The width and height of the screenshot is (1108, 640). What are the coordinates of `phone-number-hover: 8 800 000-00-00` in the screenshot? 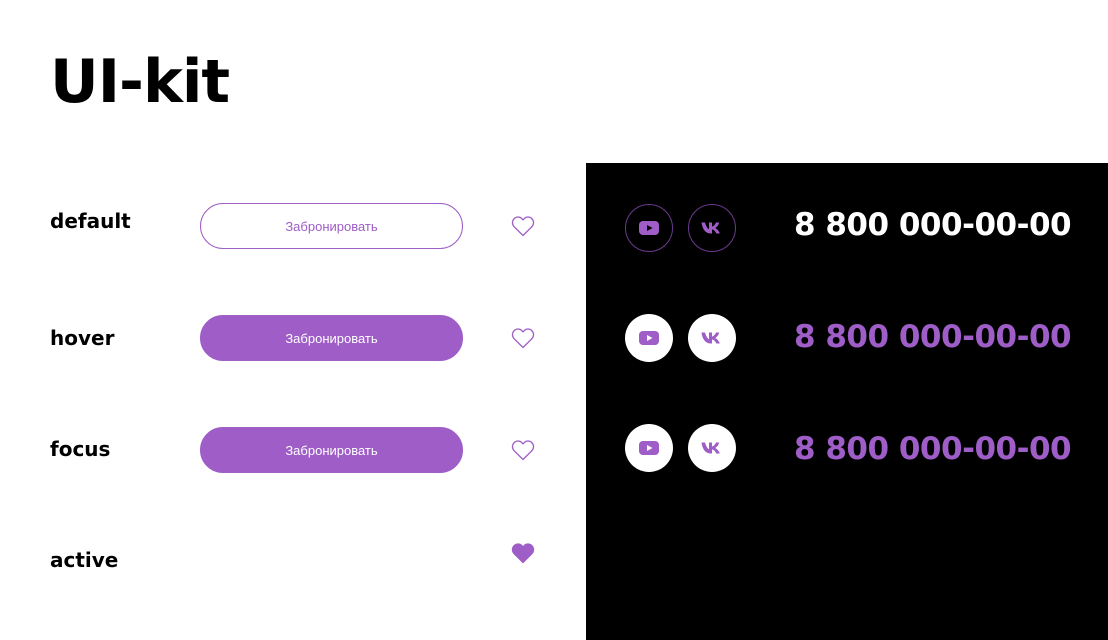 It's located at (933, 337).